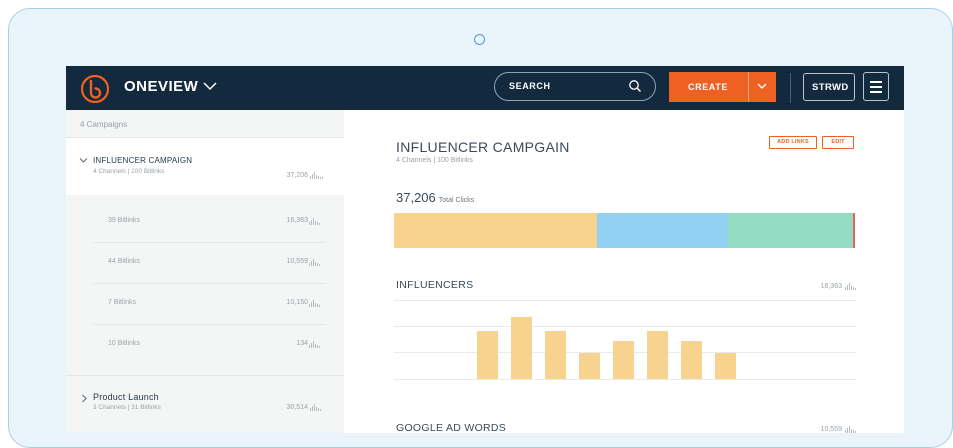 The height and width of the screenshot is (448, 953). I want to click on section-clicks: 16,363, so click(831, 286).